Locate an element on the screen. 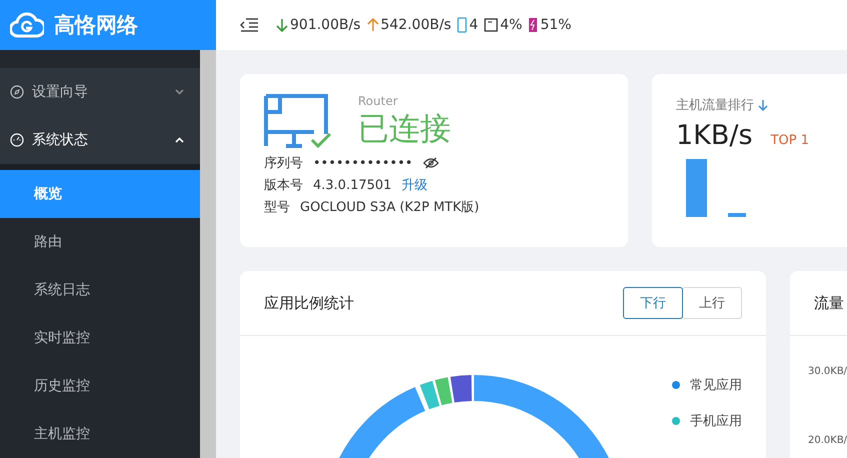 The image size is (847, 458). direction-tab: 上行 is located at coordinates (712, 303).